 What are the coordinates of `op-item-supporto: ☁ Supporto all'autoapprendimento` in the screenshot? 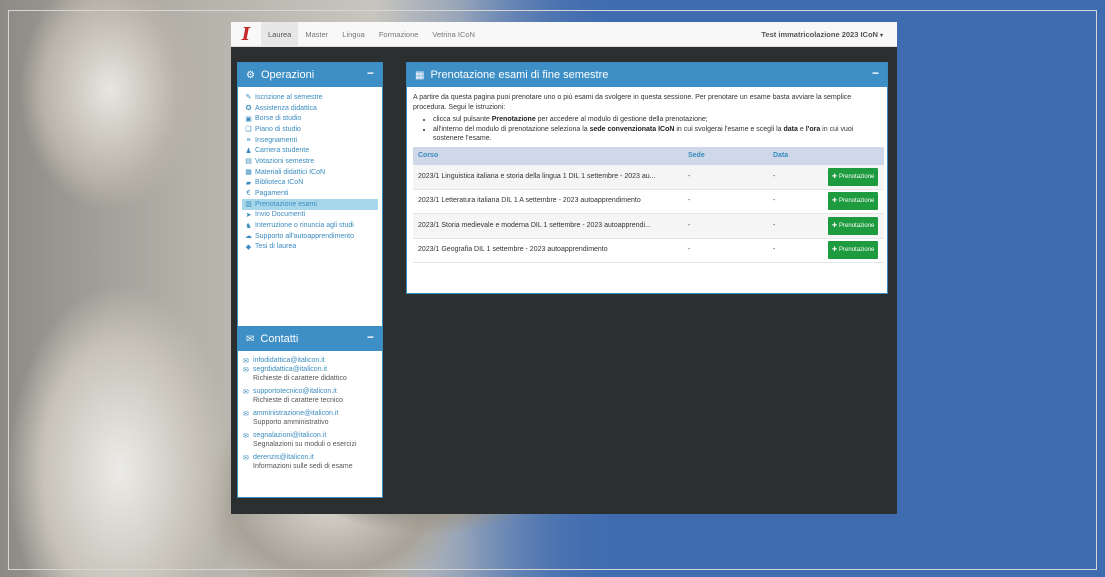 It's located at (310, 236).